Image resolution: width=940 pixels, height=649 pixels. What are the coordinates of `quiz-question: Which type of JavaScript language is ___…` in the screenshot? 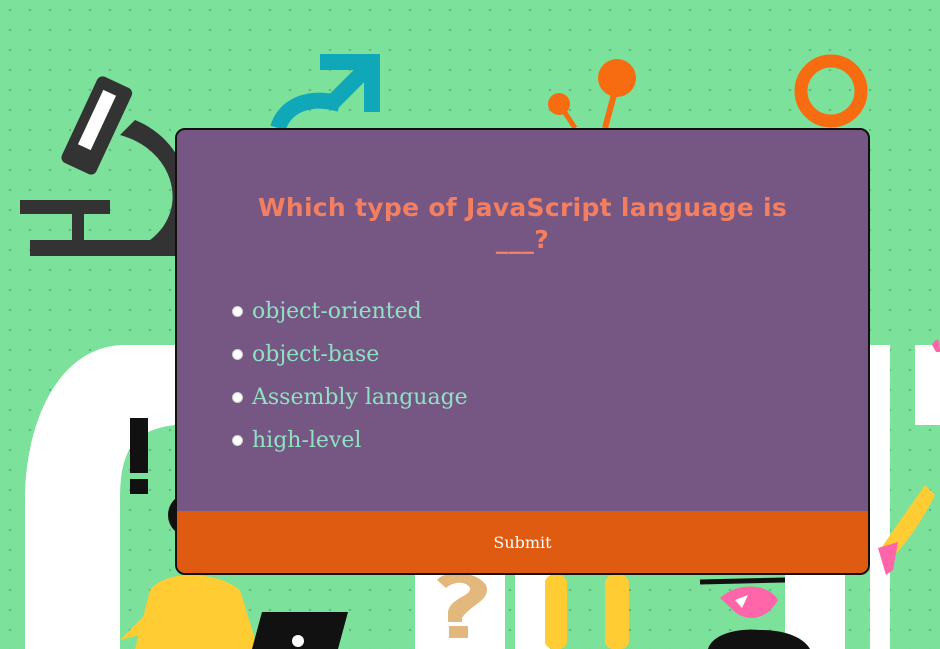 It's located at (522, 223).